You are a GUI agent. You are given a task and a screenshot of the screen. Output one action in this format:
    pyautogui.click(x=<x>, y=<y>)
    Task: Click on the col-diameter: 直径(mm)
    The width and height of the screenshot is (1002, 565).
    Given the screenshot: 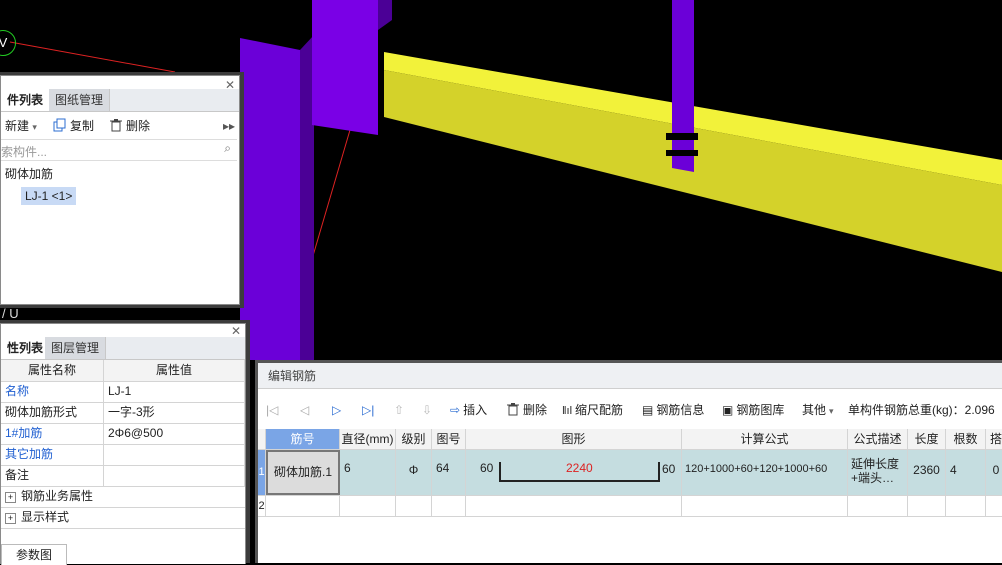 What is the action you would take?
    pyautogui.click(x=368, y=439)
    